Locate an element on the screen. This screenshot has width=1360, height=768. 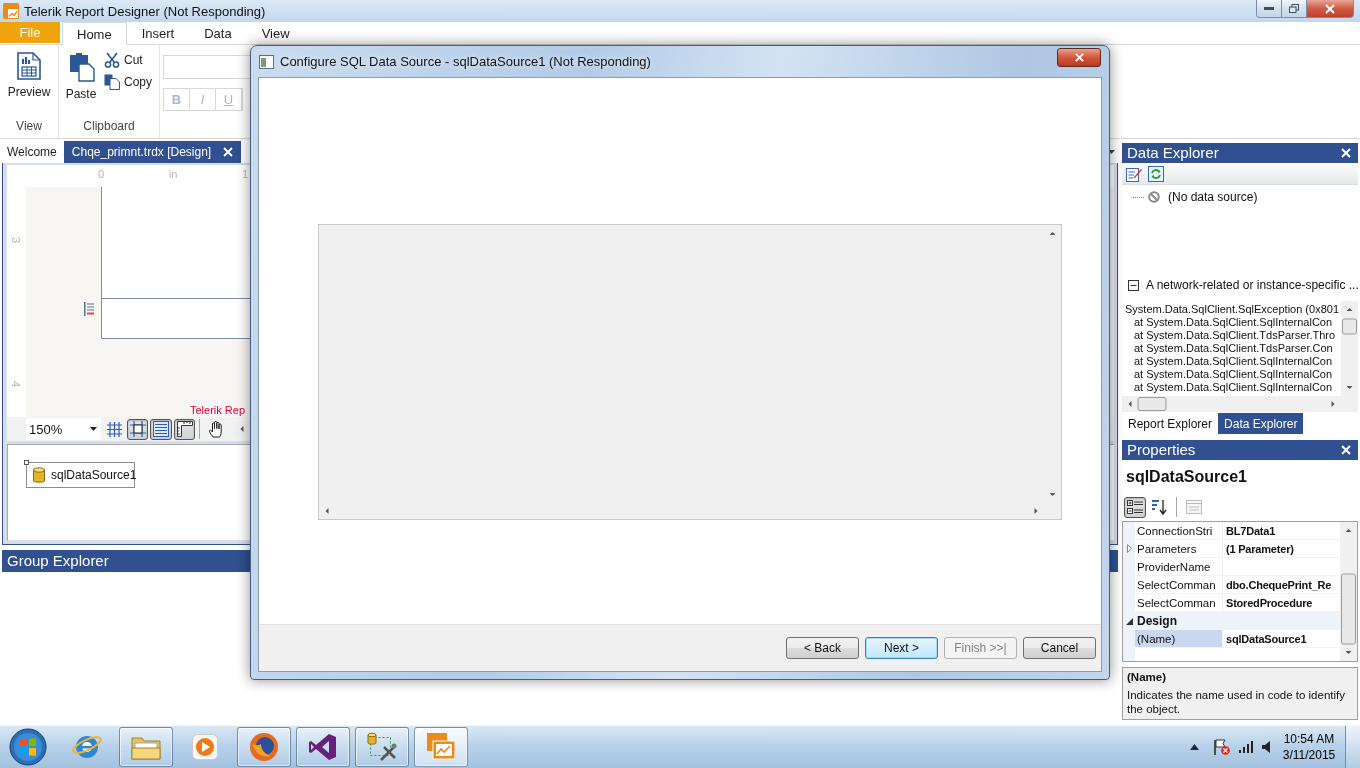
dialog-button: < Back is located at coordinates (822, 648).